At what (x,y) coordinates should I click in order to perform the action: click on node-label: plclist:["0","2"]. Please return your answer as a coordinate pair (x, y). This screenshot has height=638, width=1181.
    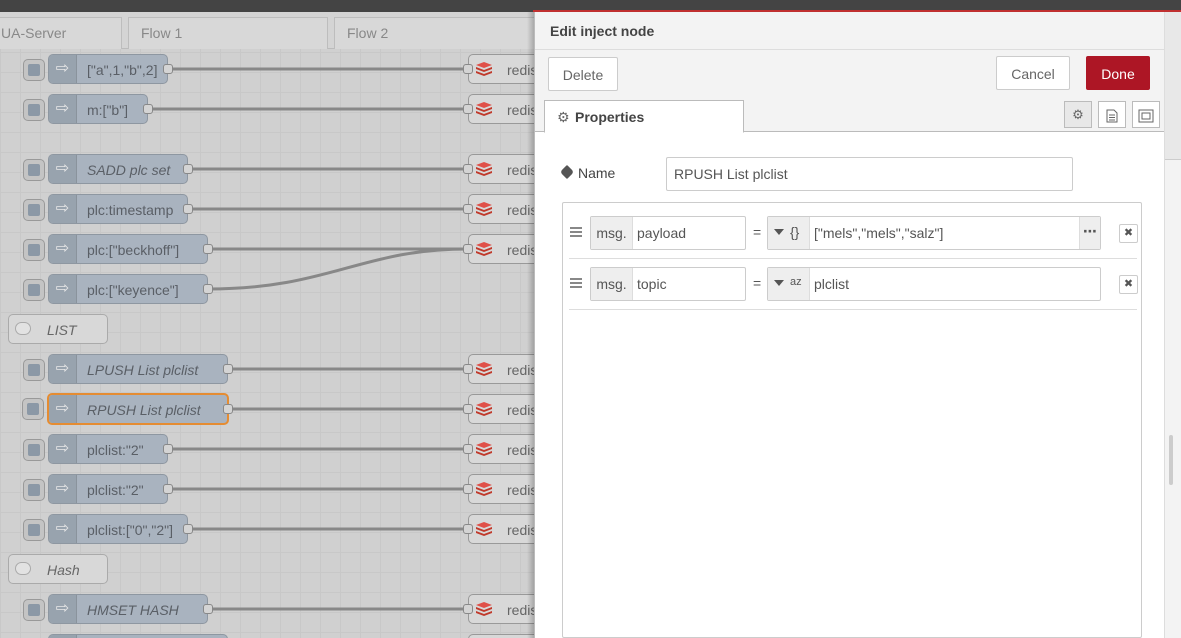
    Looking at the image, I should click on (130, 530).